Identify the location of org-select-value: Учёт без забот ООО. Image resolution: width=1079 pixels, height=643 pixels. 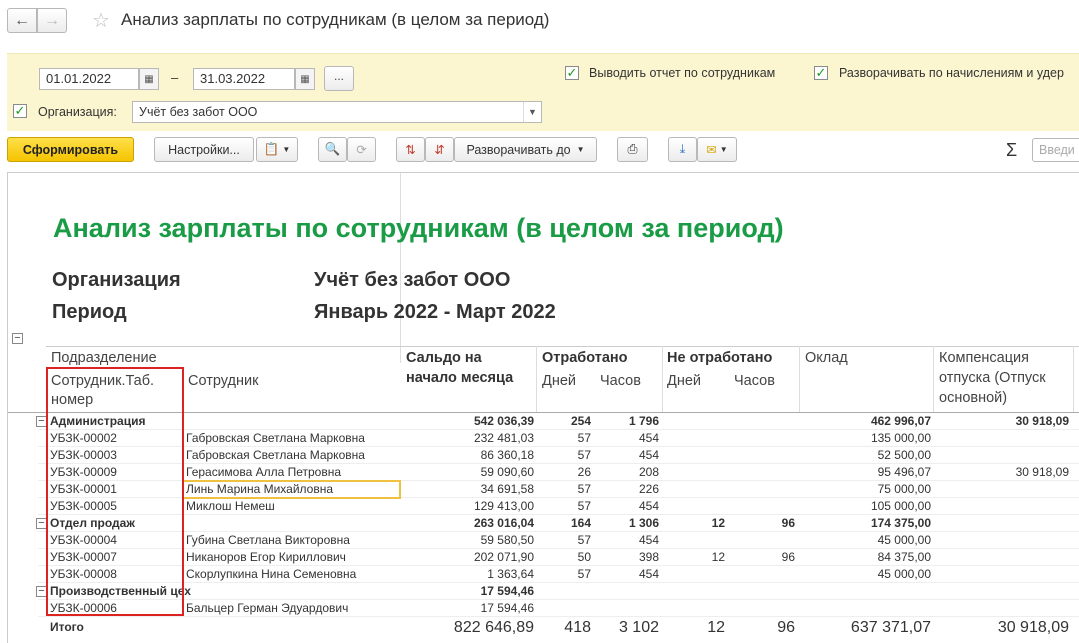
(198, 112).